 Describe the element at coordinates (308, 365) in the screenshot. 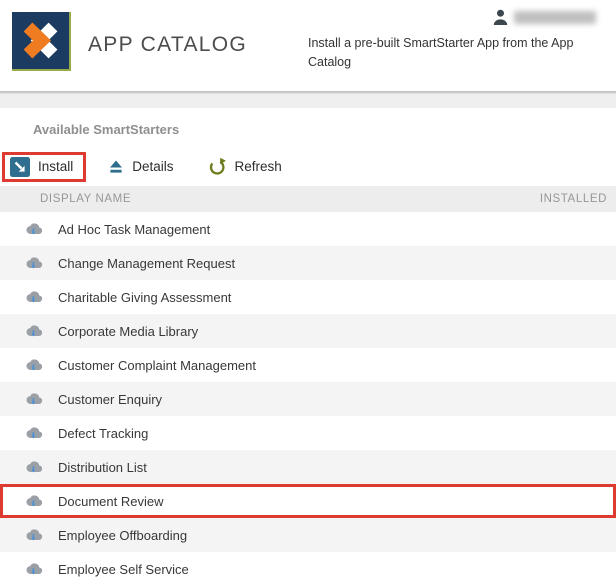

I see `table-row: Customer Complaint Management` at that location.